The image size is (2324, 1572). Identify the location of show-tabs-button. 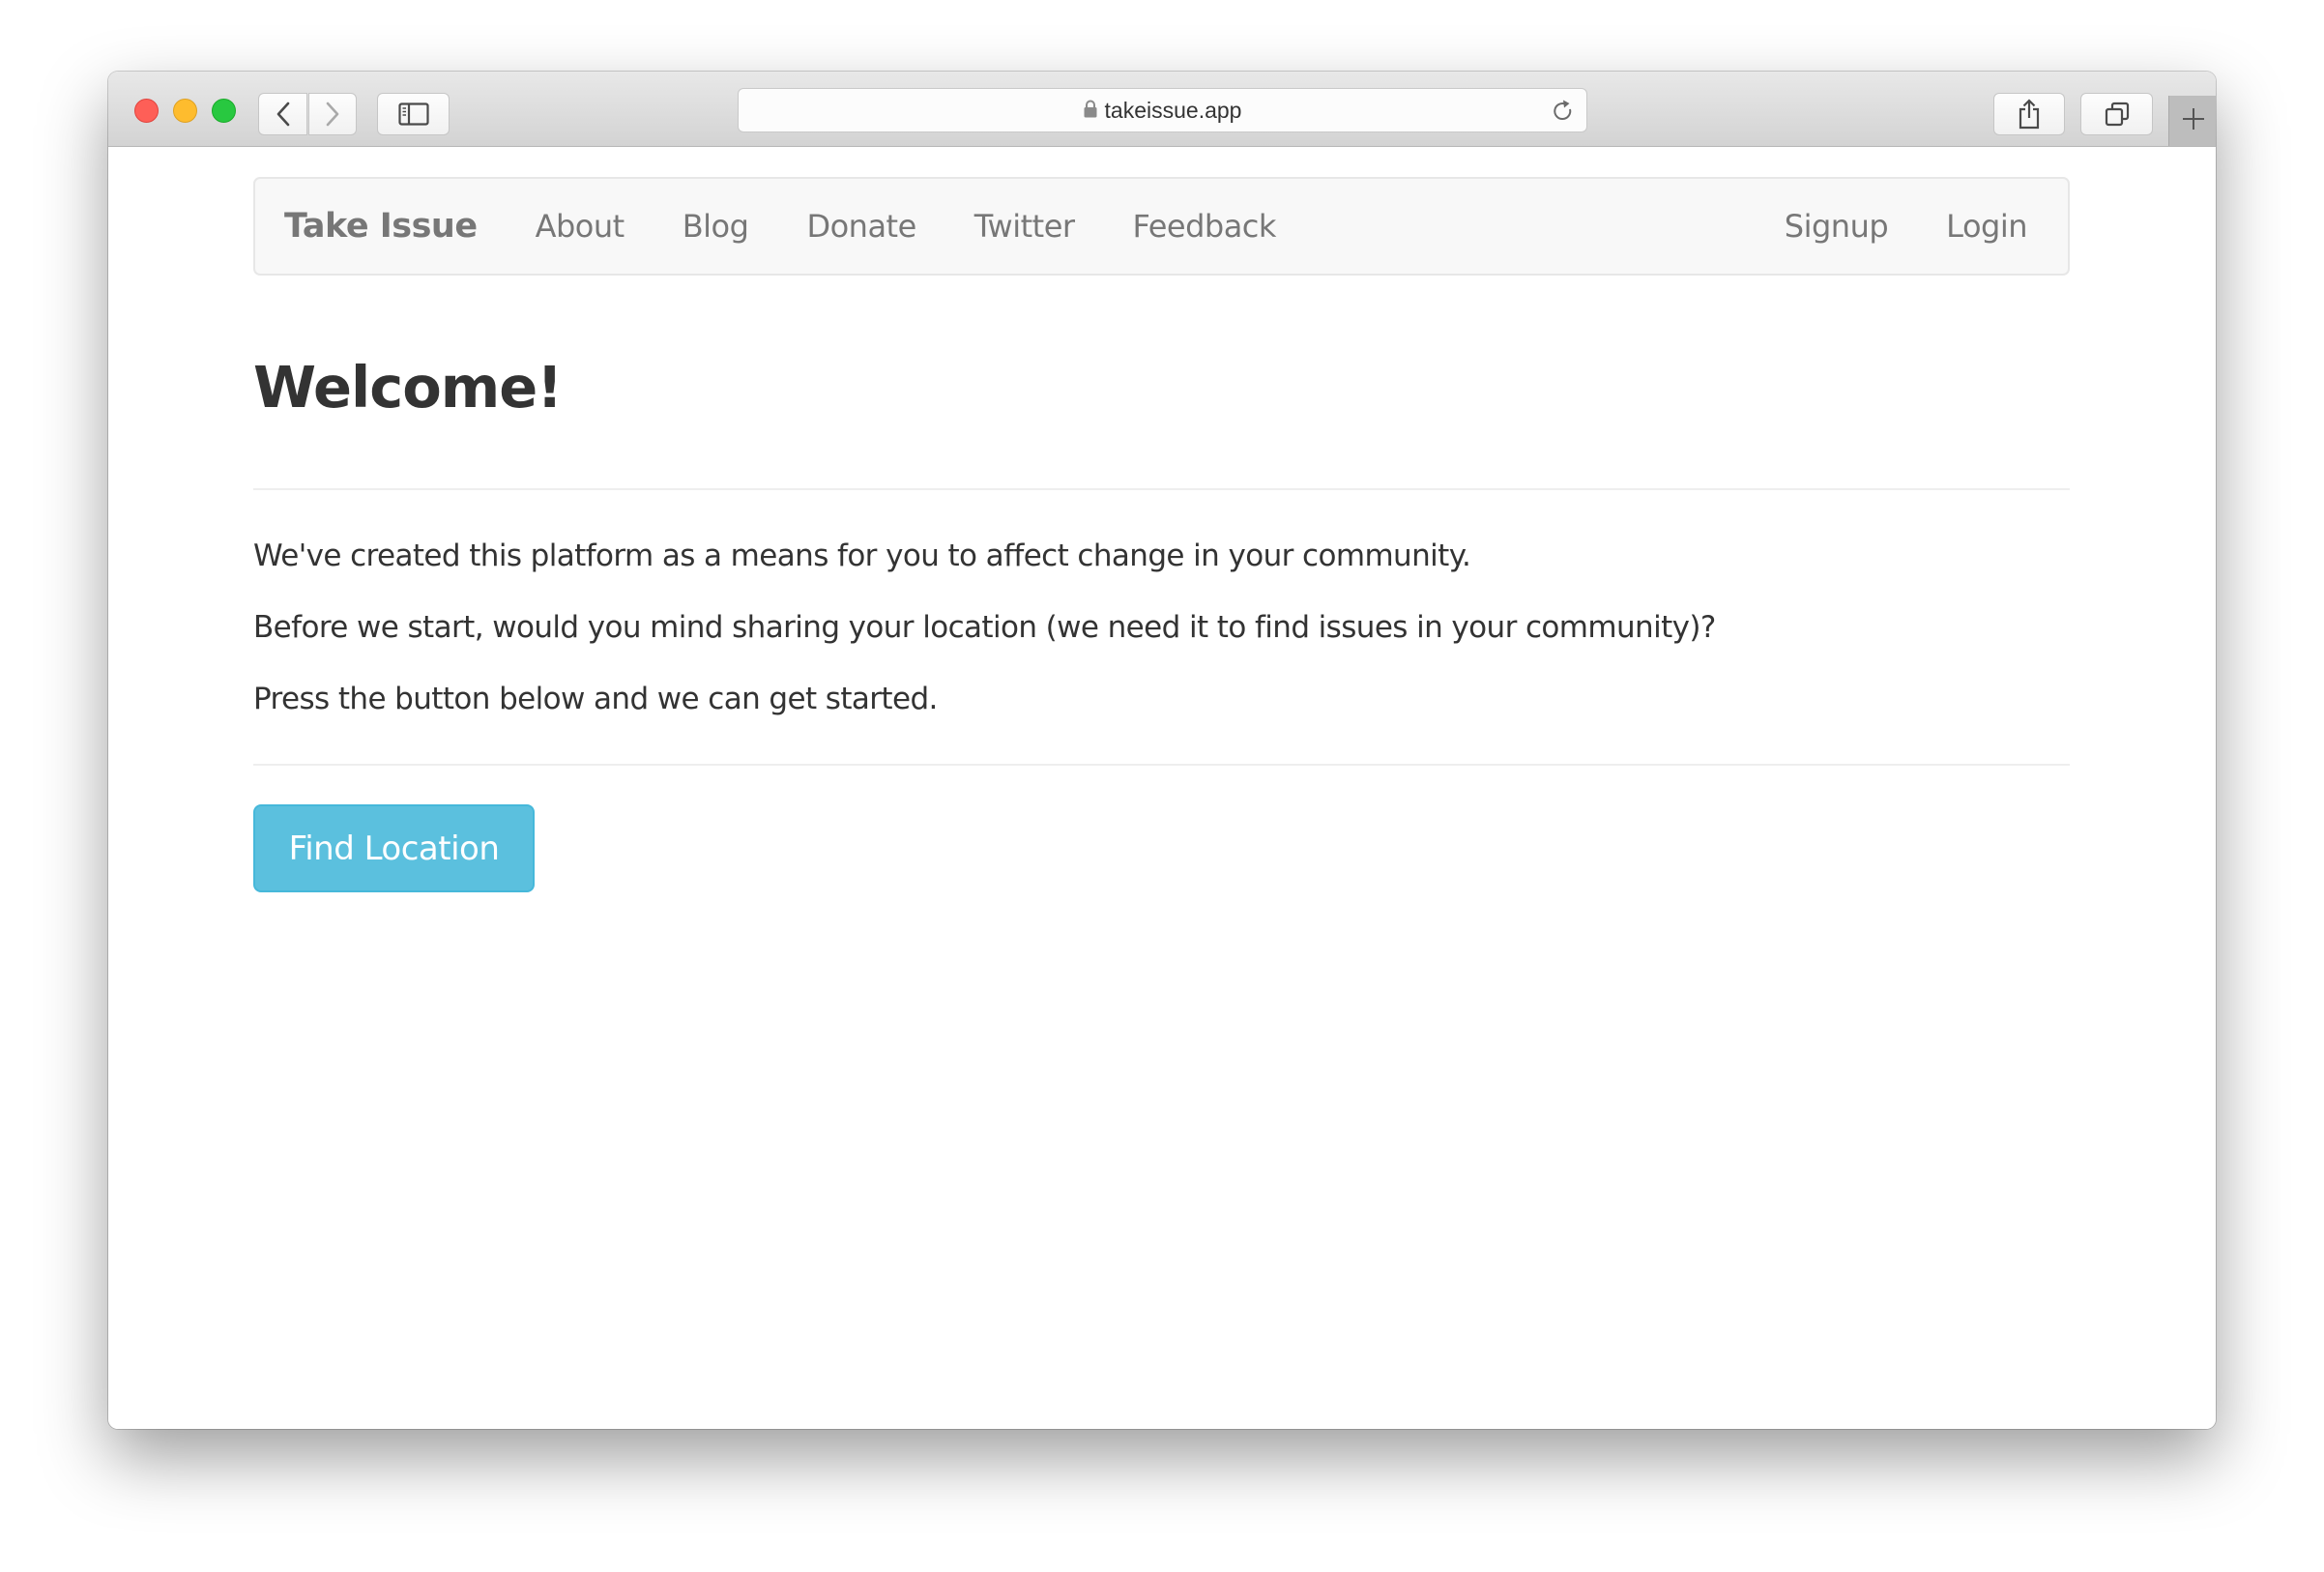
(2116, 114).